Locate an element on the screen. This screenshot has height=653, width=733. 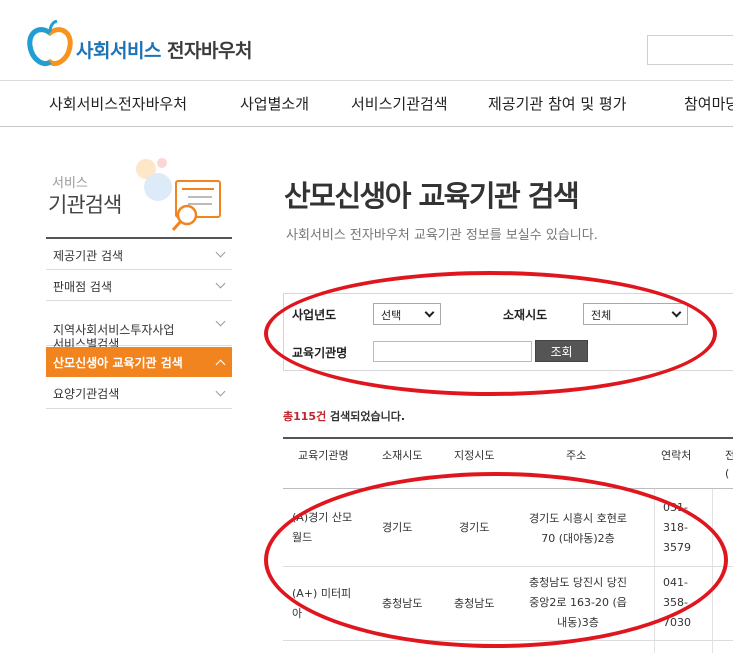
chevron-up-icon is located at coordinates (220, 364).